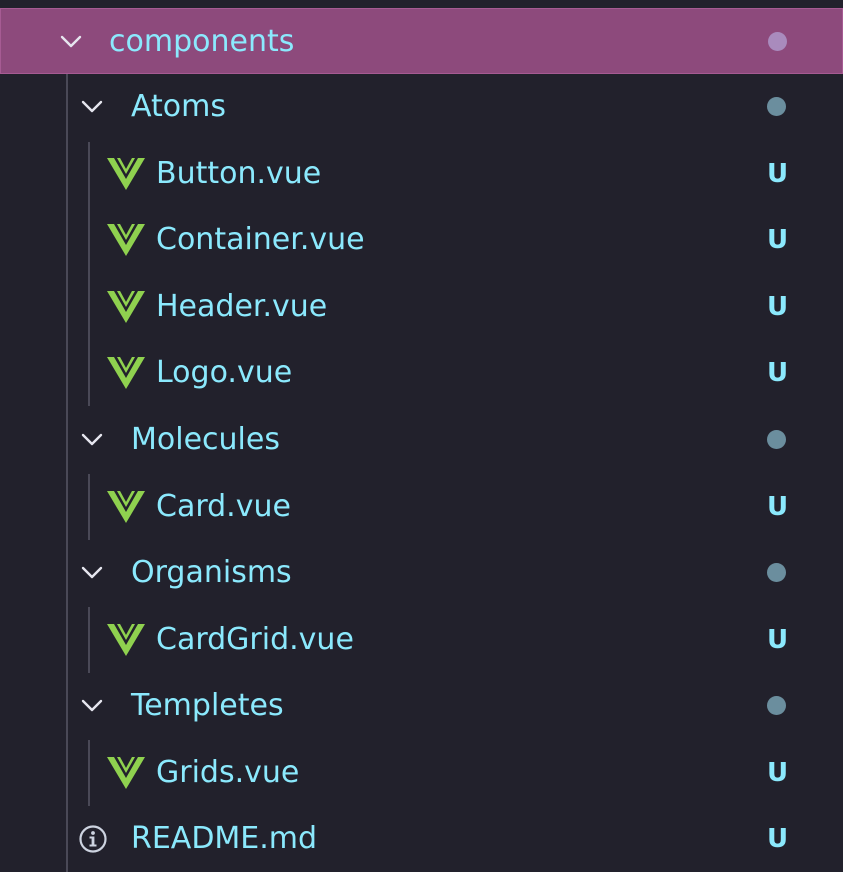  Describe the element at coordinates (224, 372) in the screenshot. I see `file-label: Logo.vue` at that location.